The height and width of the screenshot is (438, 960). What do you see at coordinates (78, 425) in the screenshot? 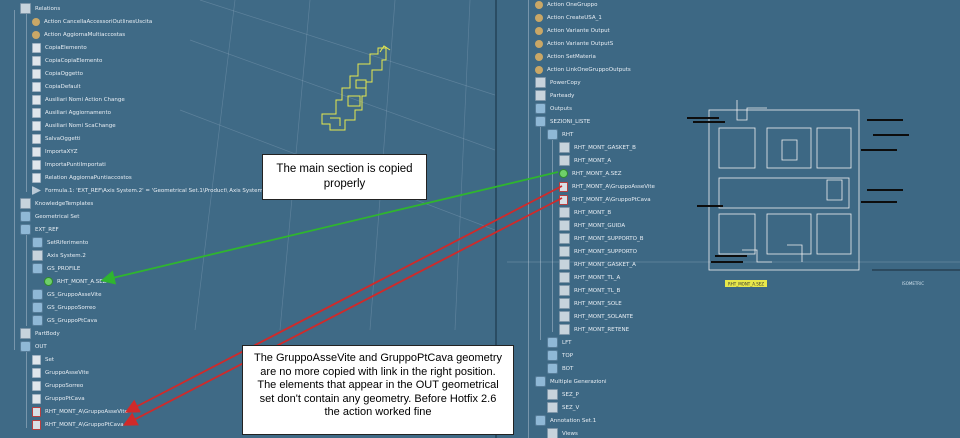
I see `tree-node-out-gruppoptcava: RHT_MONT_A\GruppoPtCava` at bounding box center [78, 425].